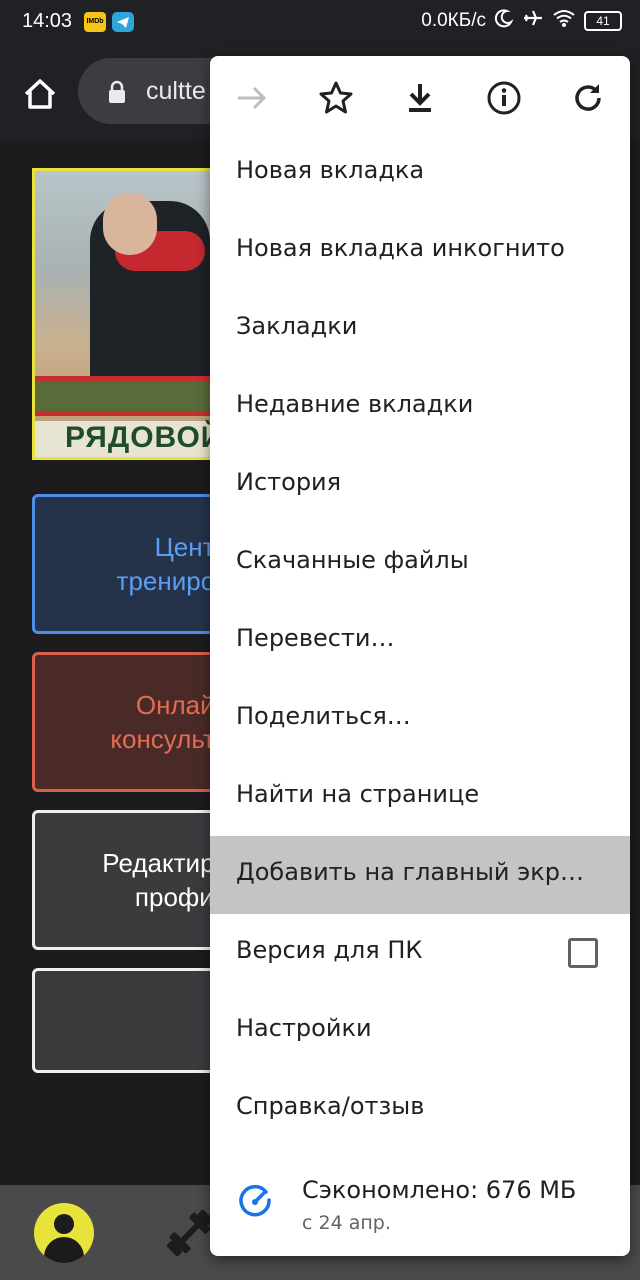 Image resolution: width=640 pixels, height=1280 pixels. I want to click on data-saver-gauge-icon, so click(255, 1201).